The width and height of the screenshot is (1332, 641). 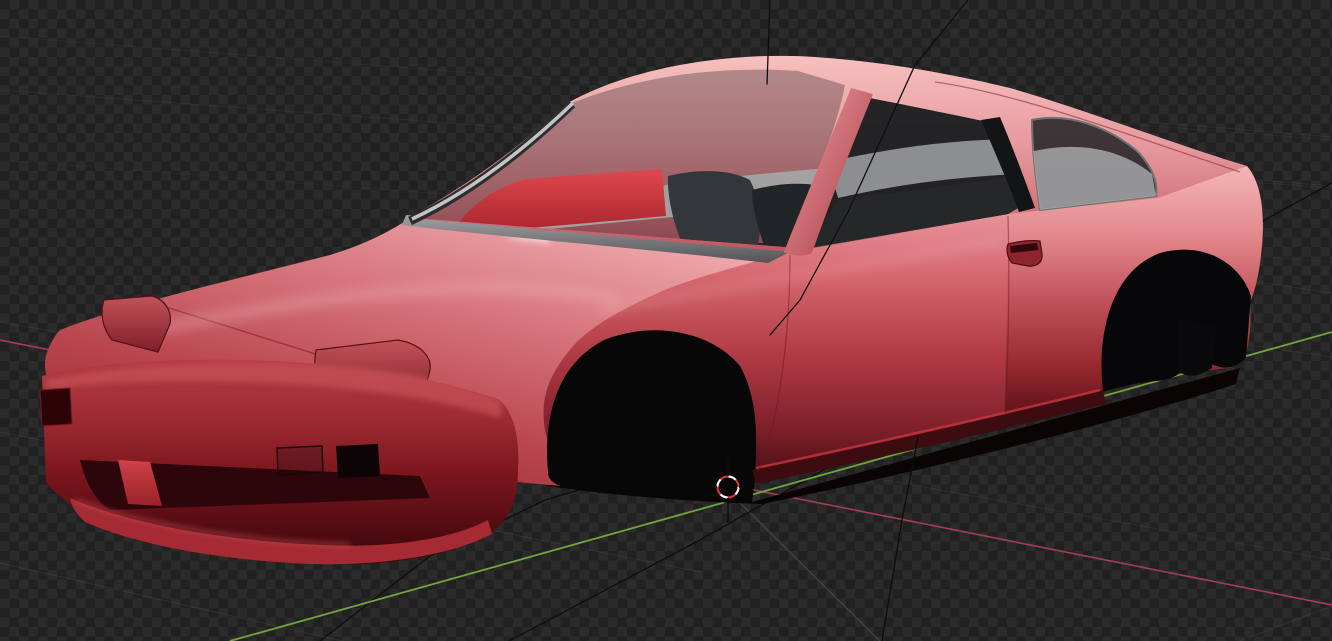 What do you see at coordinates (300, 460) in the screenshot?
I see `bumper-vent-hole-open` at bounding box center [300, 460].